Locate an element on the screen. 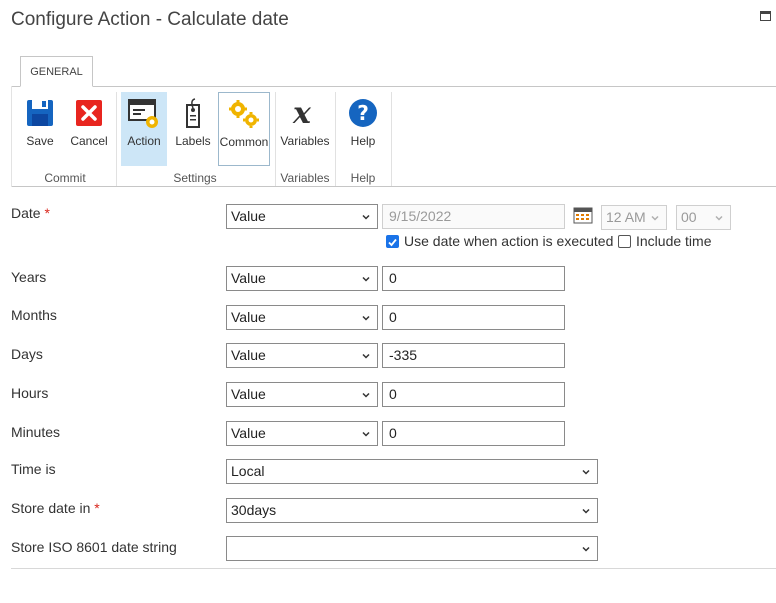  save-icon is located at coordinates (40, 114).